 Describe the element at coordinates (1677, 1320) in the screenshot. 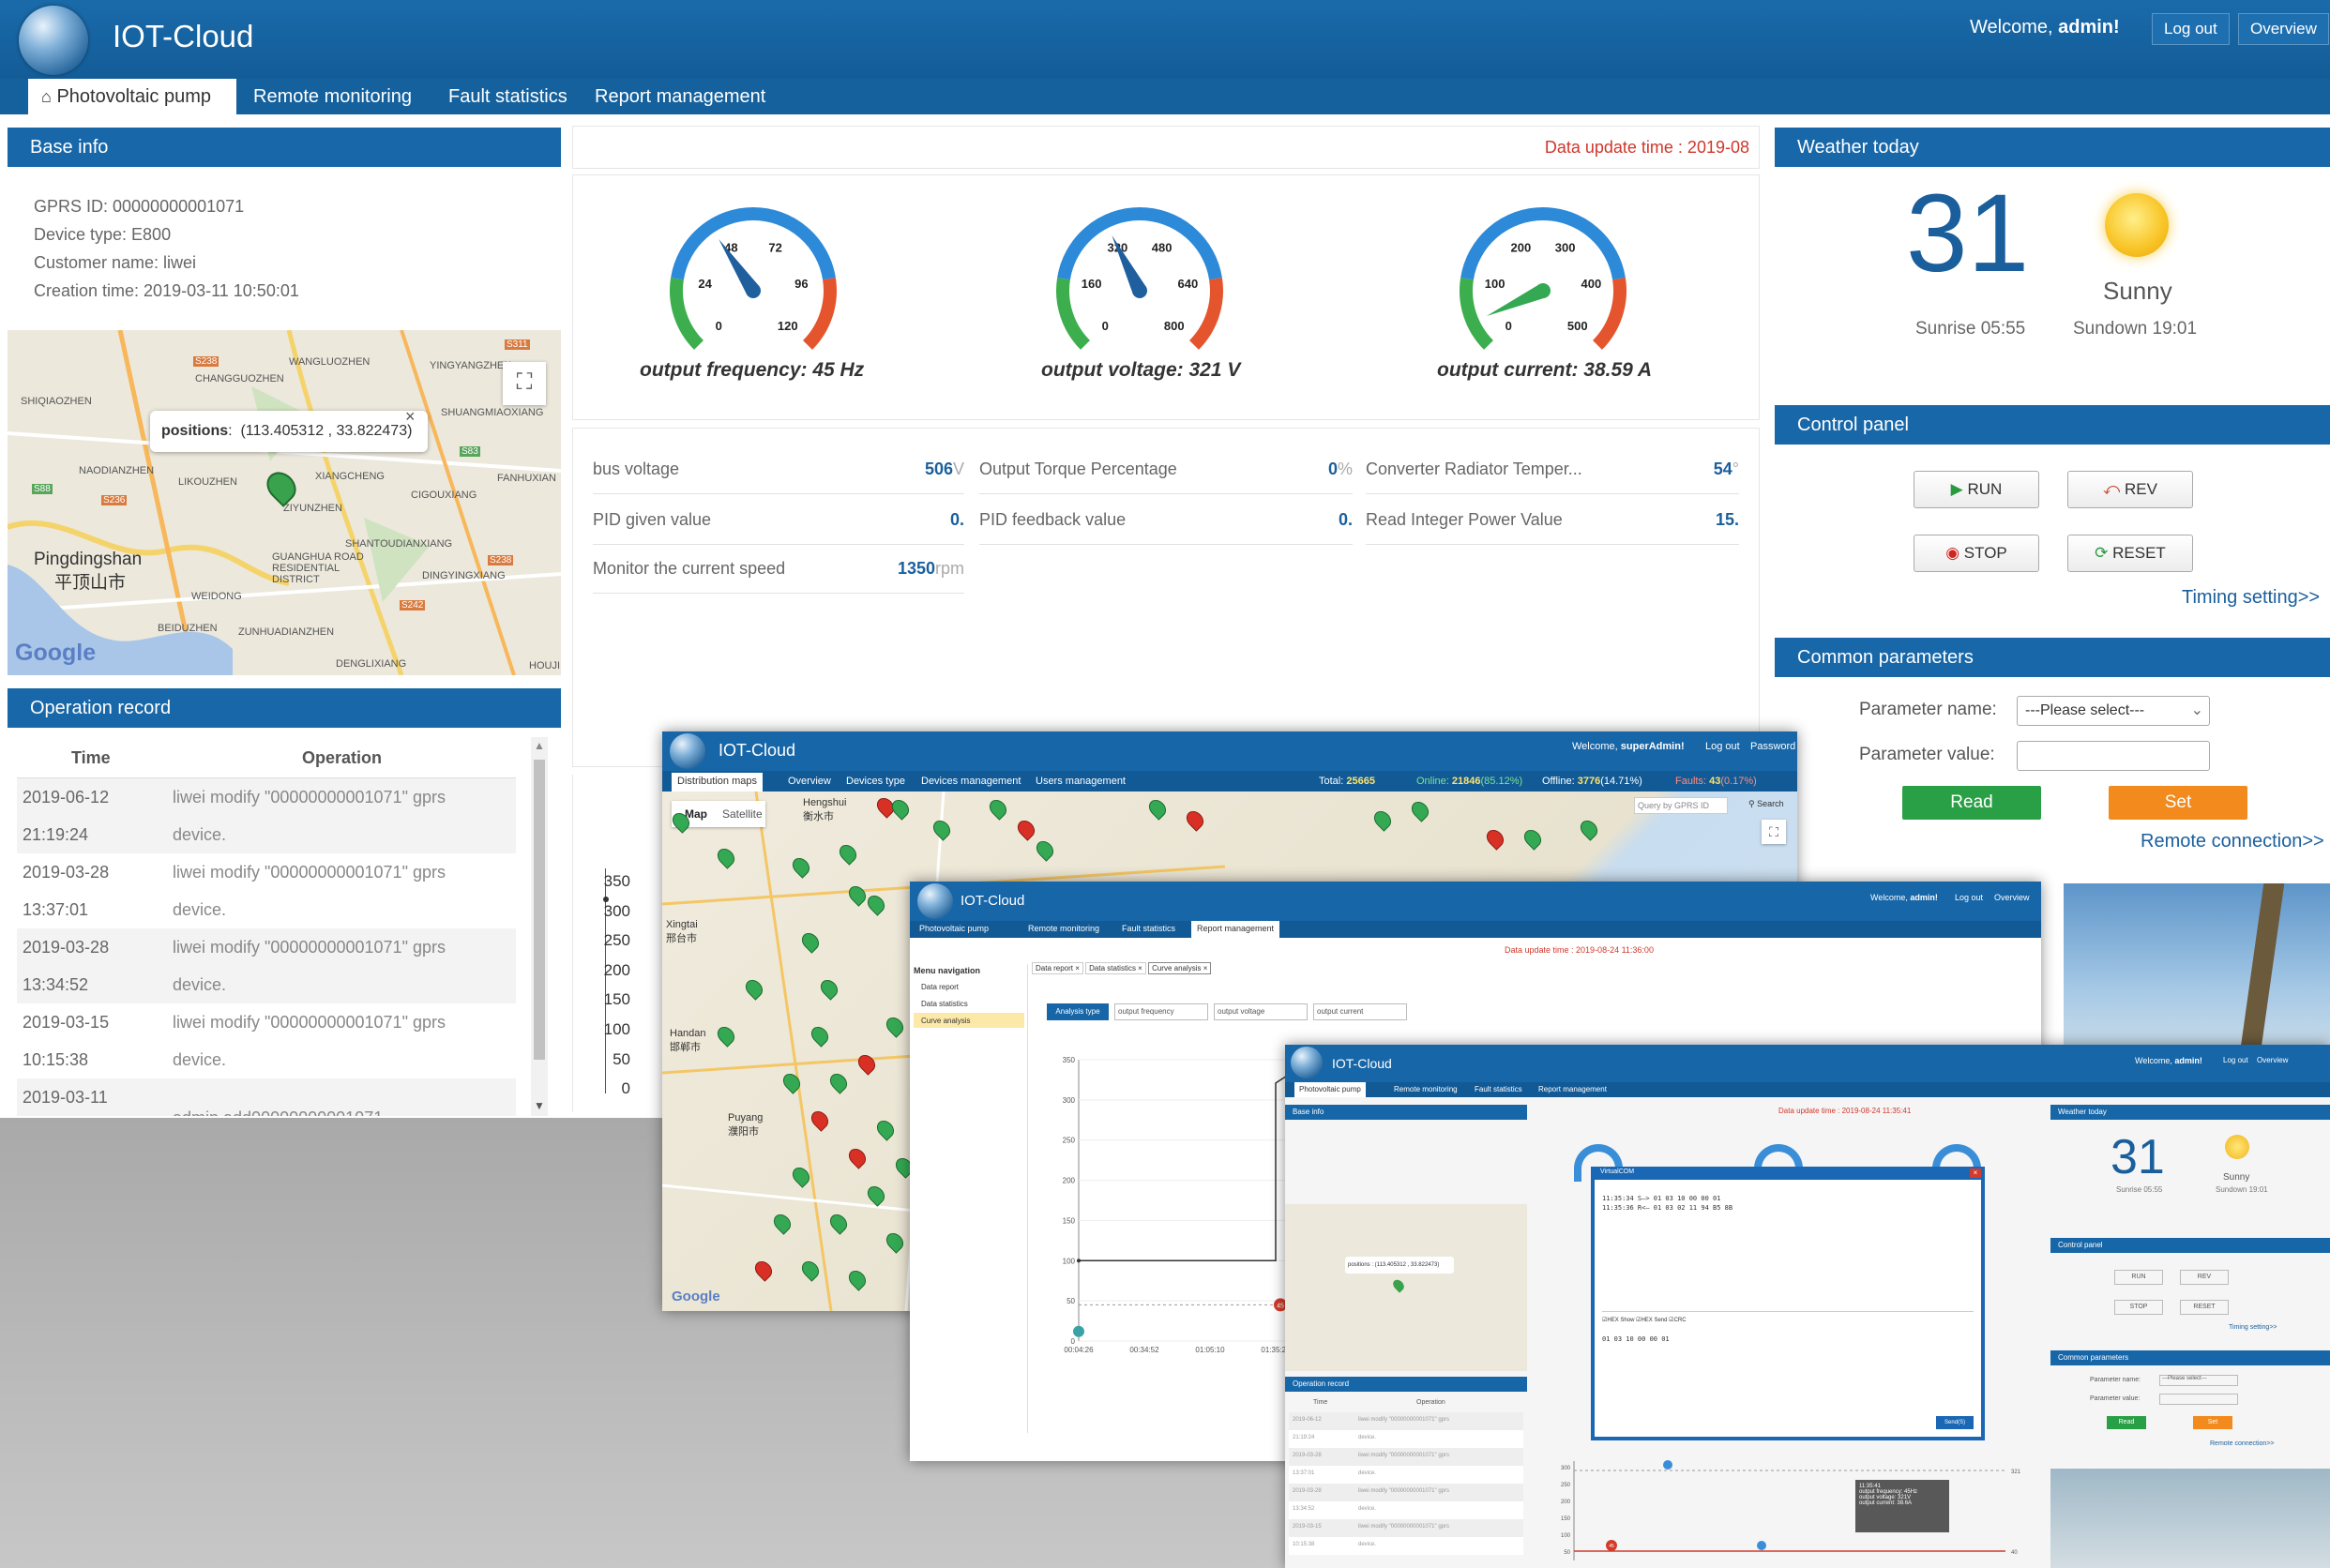

I see `vc-option: ☑CRC` at that location.